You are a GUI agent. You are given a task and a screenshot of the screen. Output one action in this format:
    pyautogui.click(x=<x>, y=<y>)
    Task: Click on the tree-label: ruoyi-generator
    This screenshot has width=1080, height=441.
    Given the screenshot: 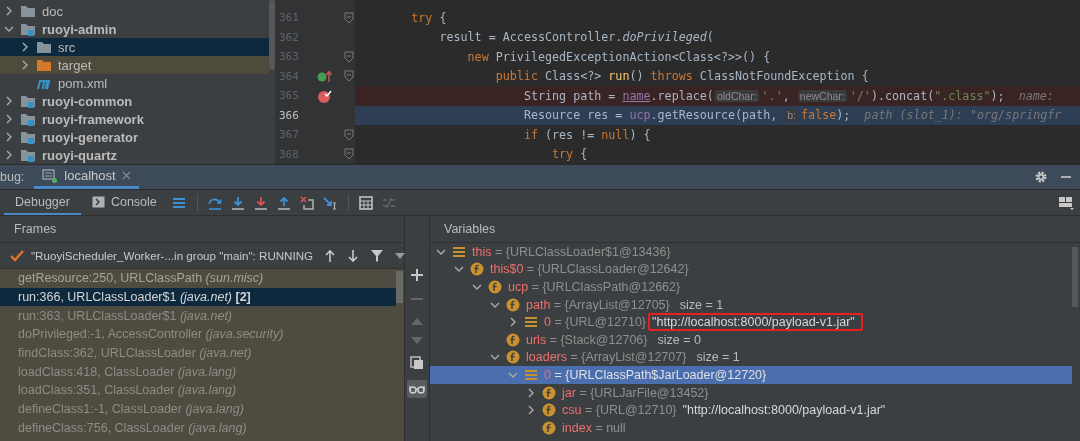 What is the action you would take?
    pyautogui.click(x=90, y=137)
    